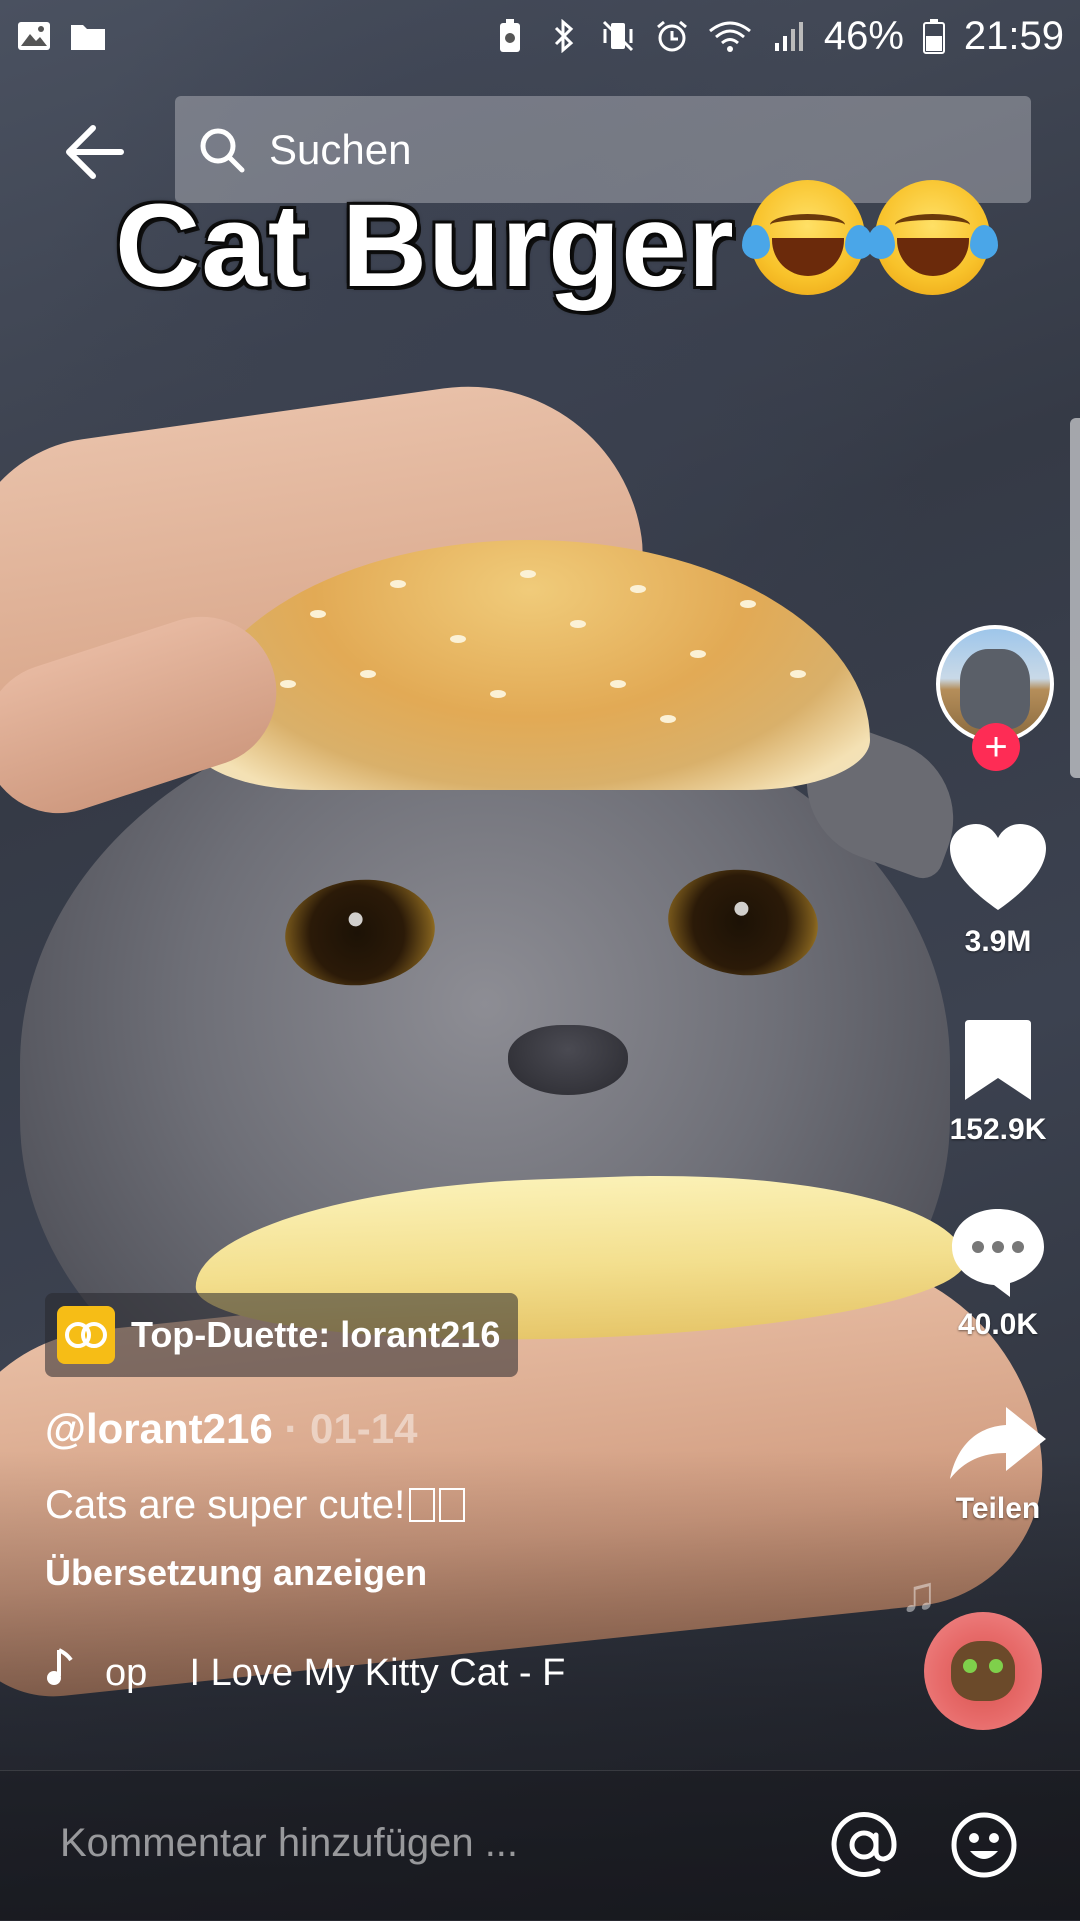  I want to click on like-button: 3.9M, so click(998, 890).